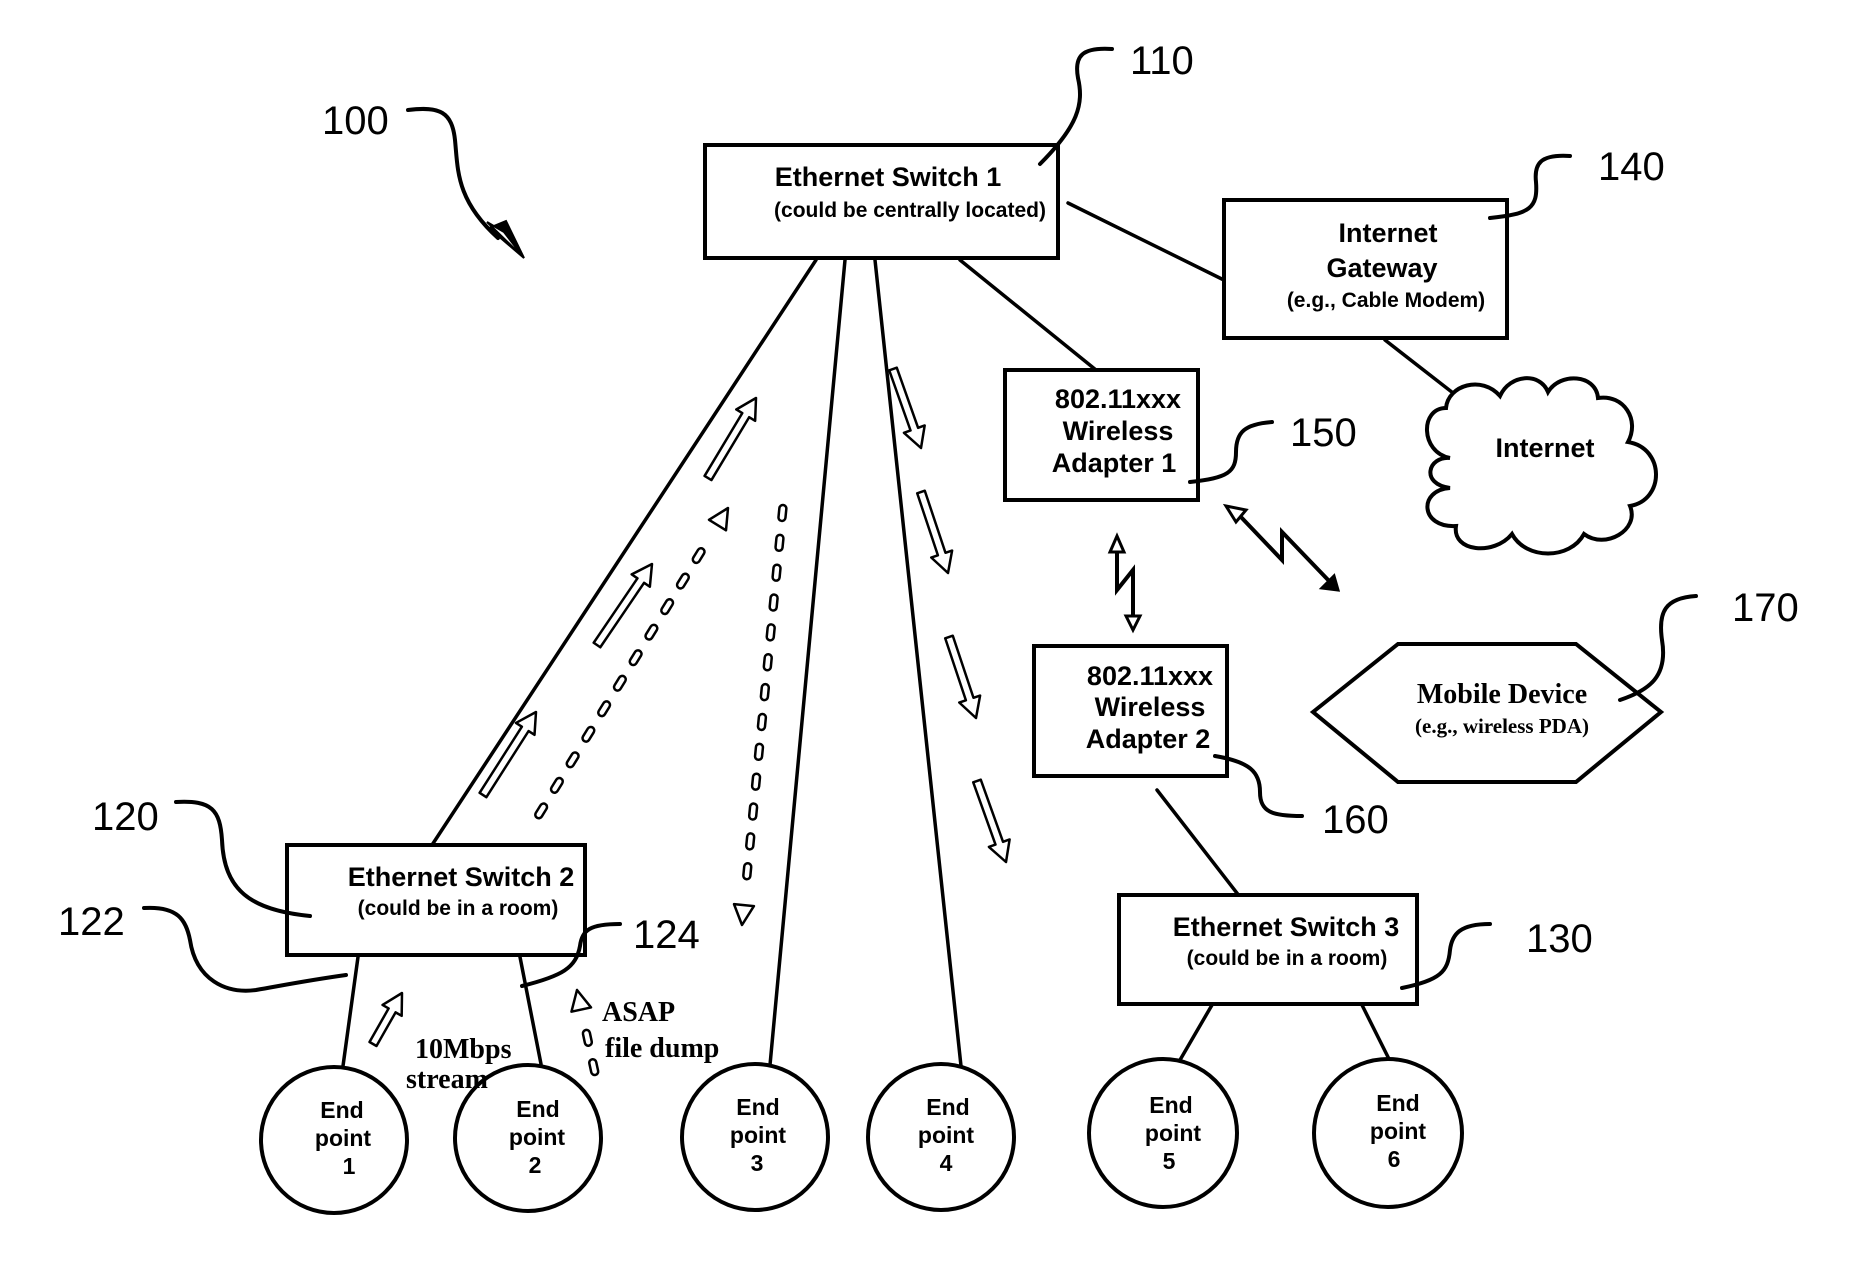 This screenshot has height=1265, width=1869. What do you see at coordinates (343, 1138) in the screenshot?
I see `endpoint-1-line2: point` at bounding box center [343, 1138].